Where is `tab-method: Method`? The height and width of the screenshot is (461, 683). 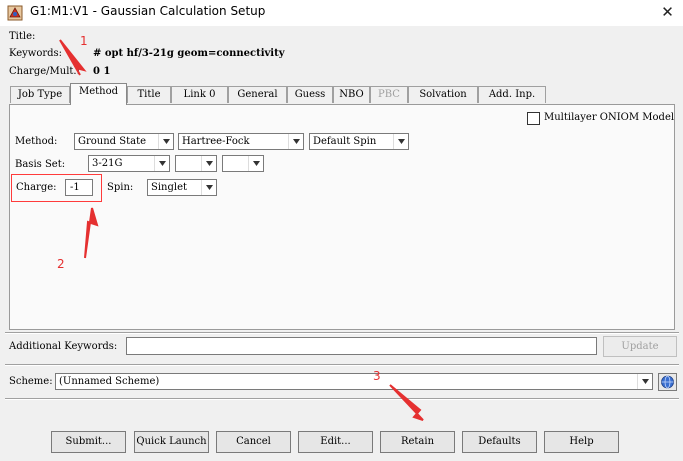
tab-method: Method is located at coordinates (98, 94).